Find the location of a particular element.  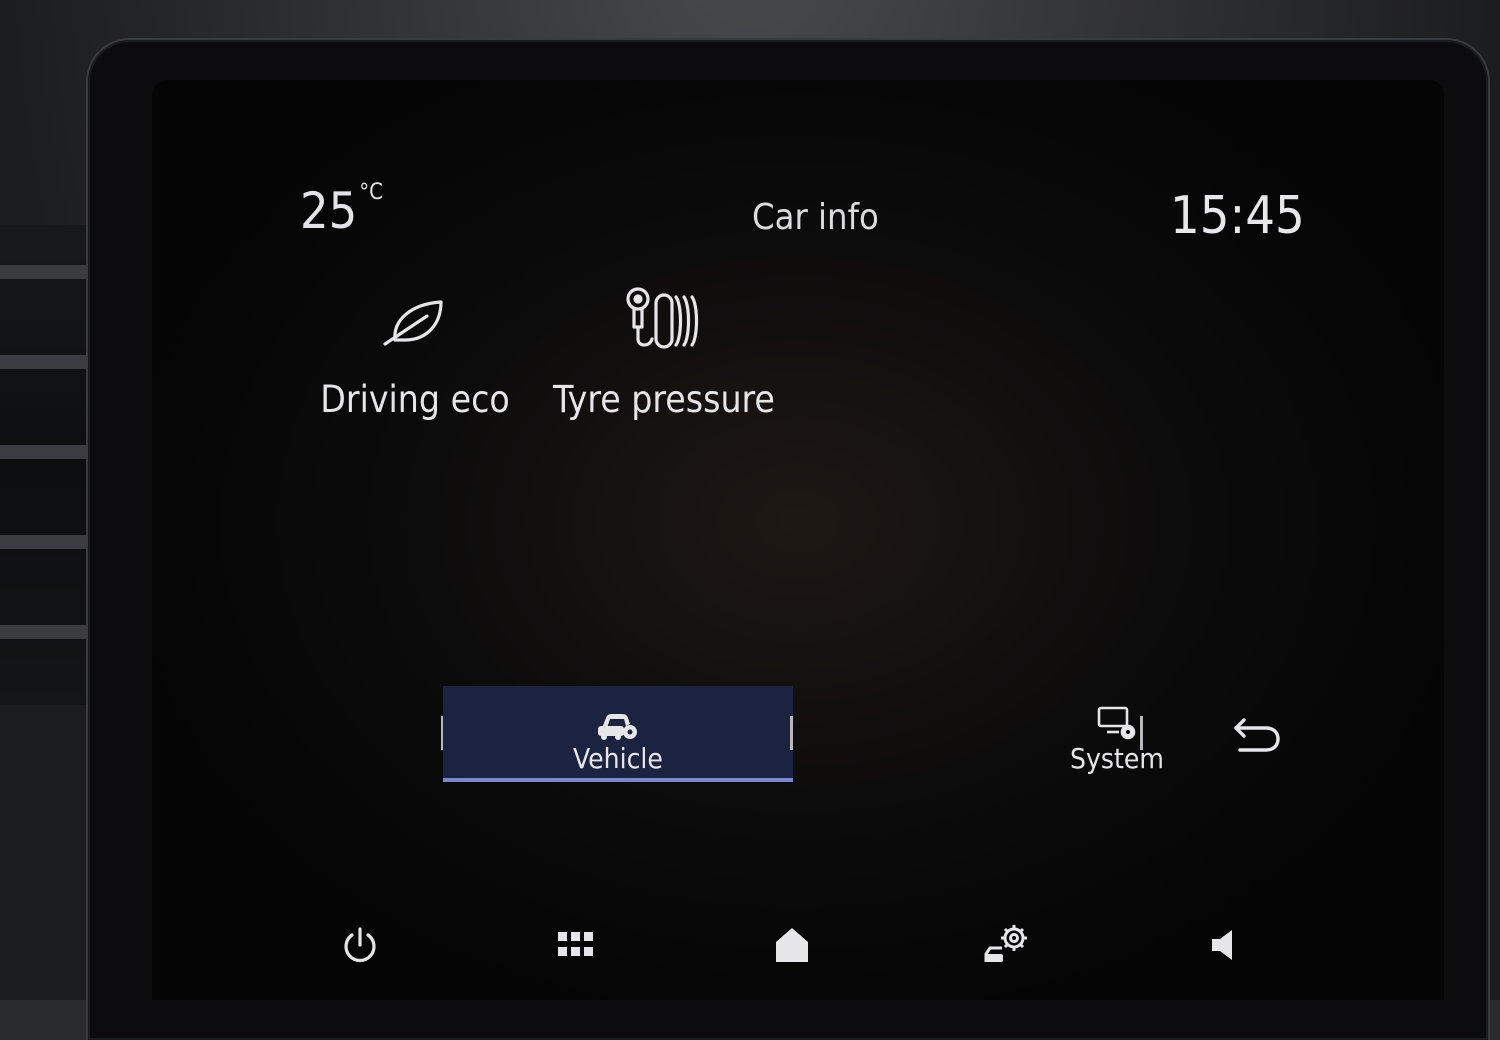

tile-label: Tyre pressure is located at coordinates (664, 399).